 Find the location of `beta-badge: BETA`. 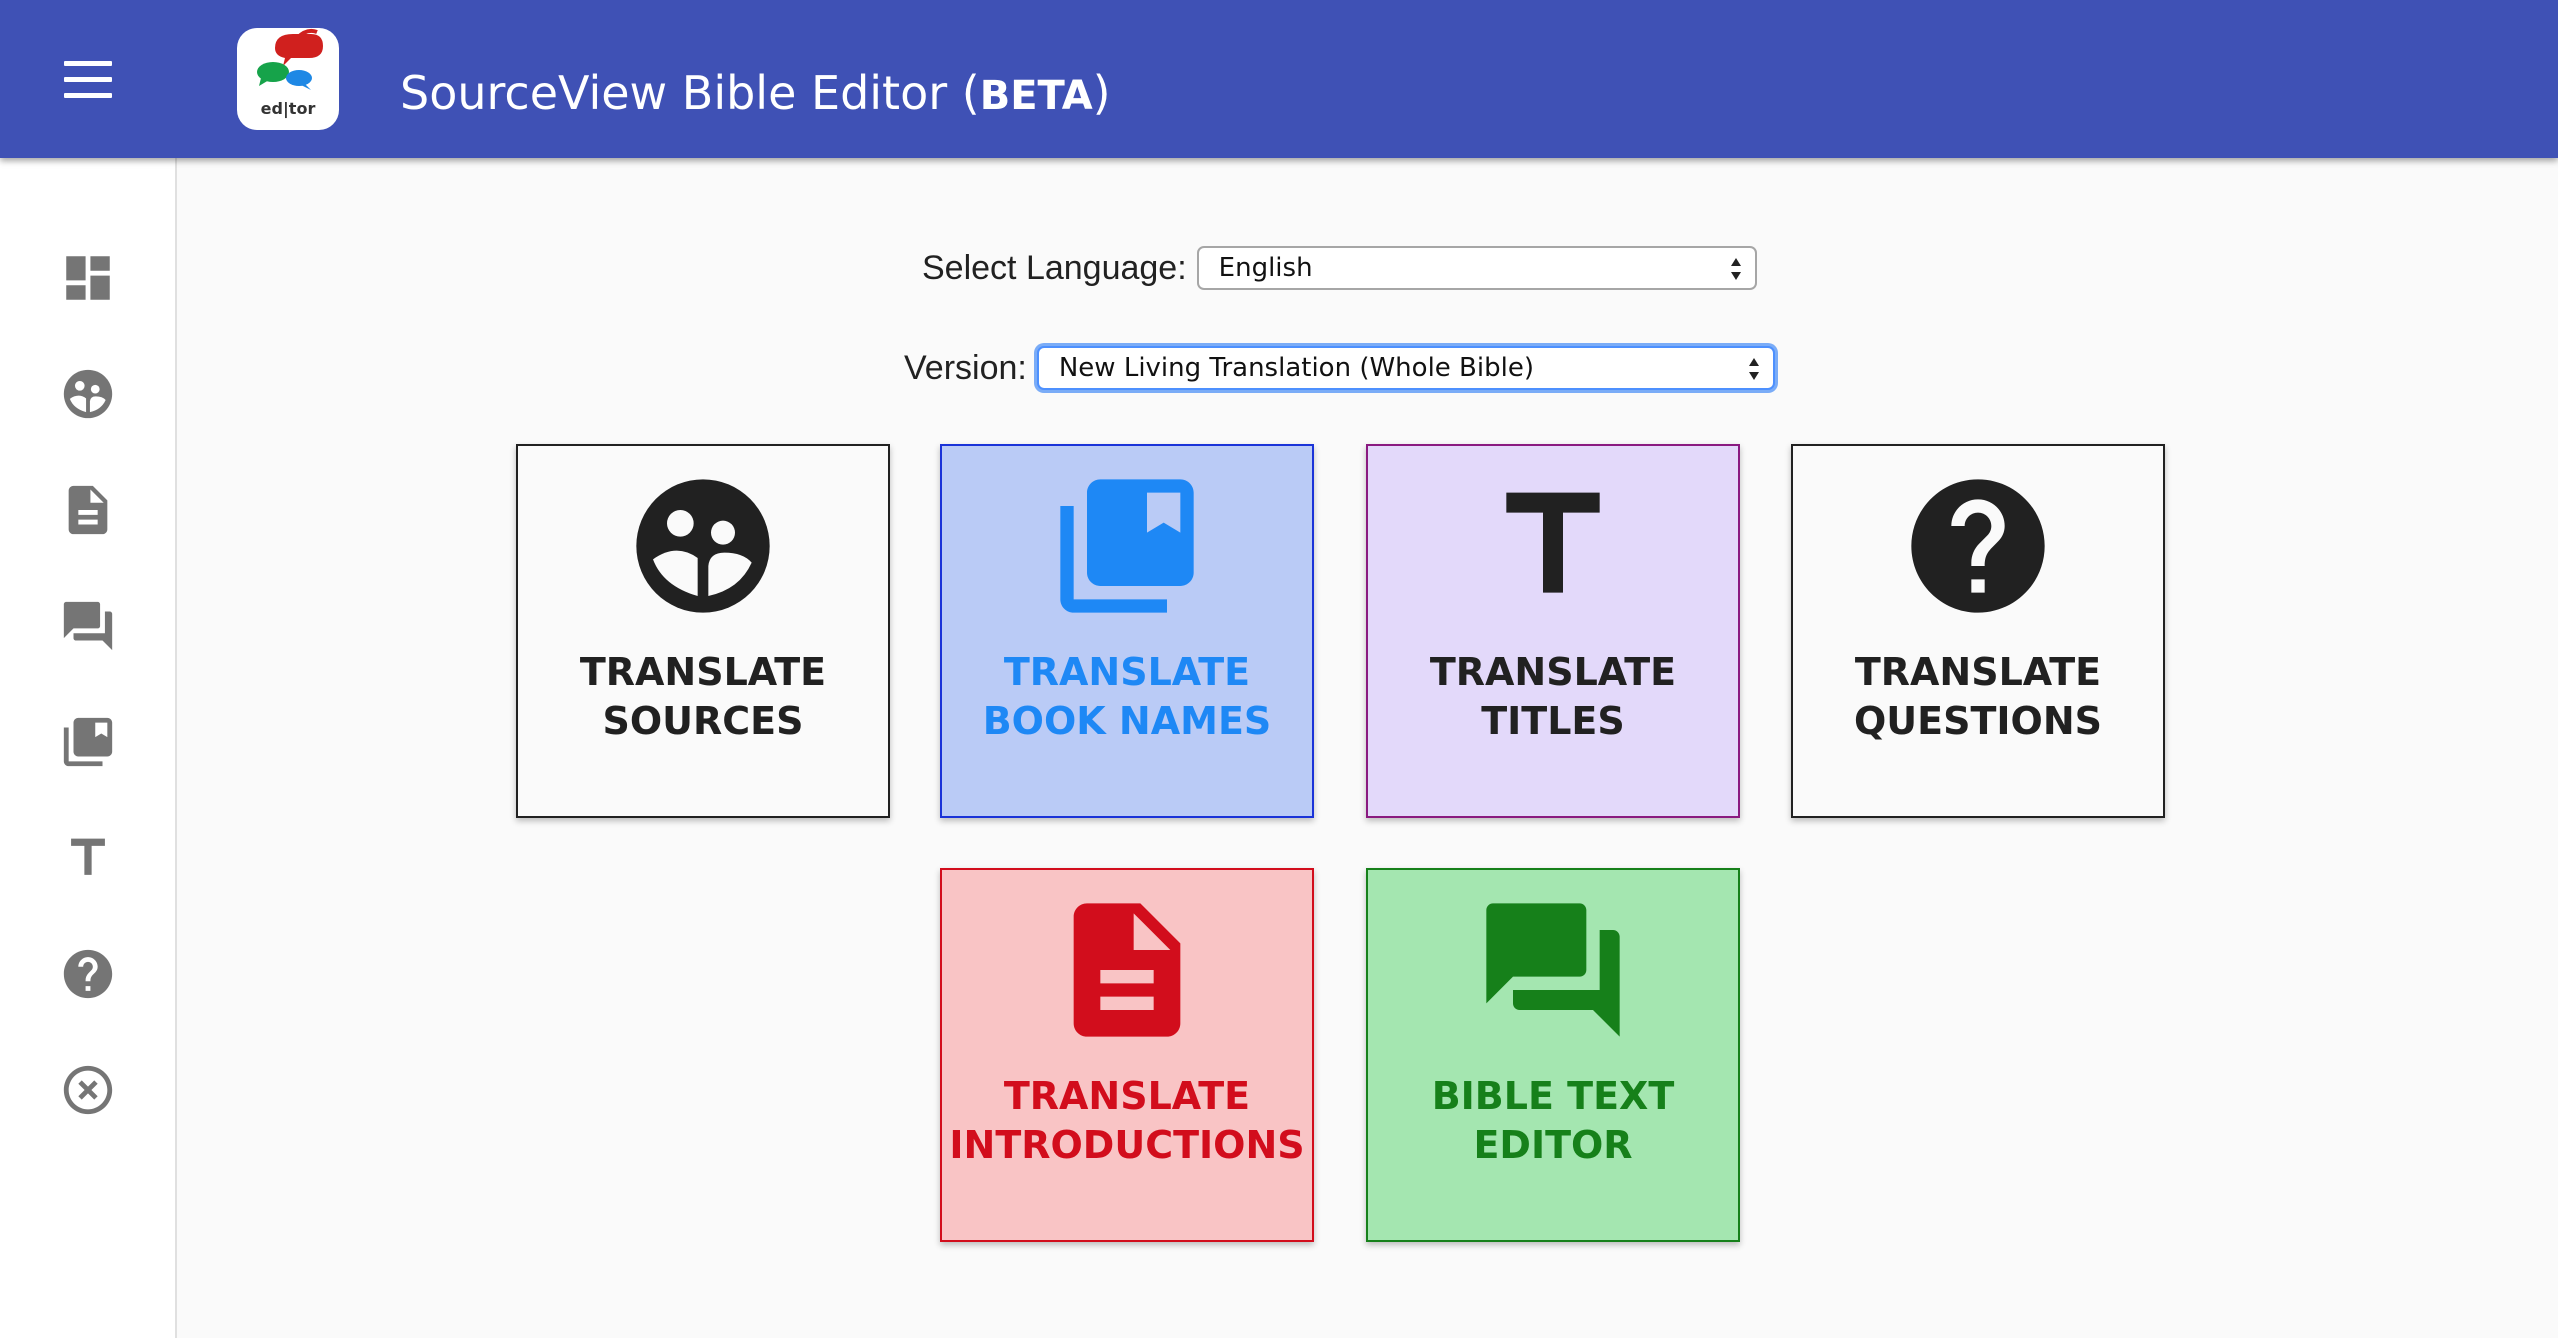

beta-badge: BETA is located at coordinates (1036, 96).